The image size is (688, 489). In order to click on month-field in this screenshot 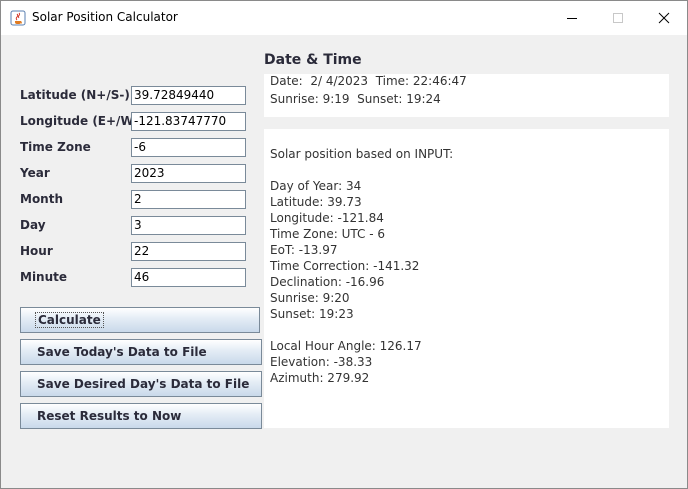, I will do `click(188, 199)`.